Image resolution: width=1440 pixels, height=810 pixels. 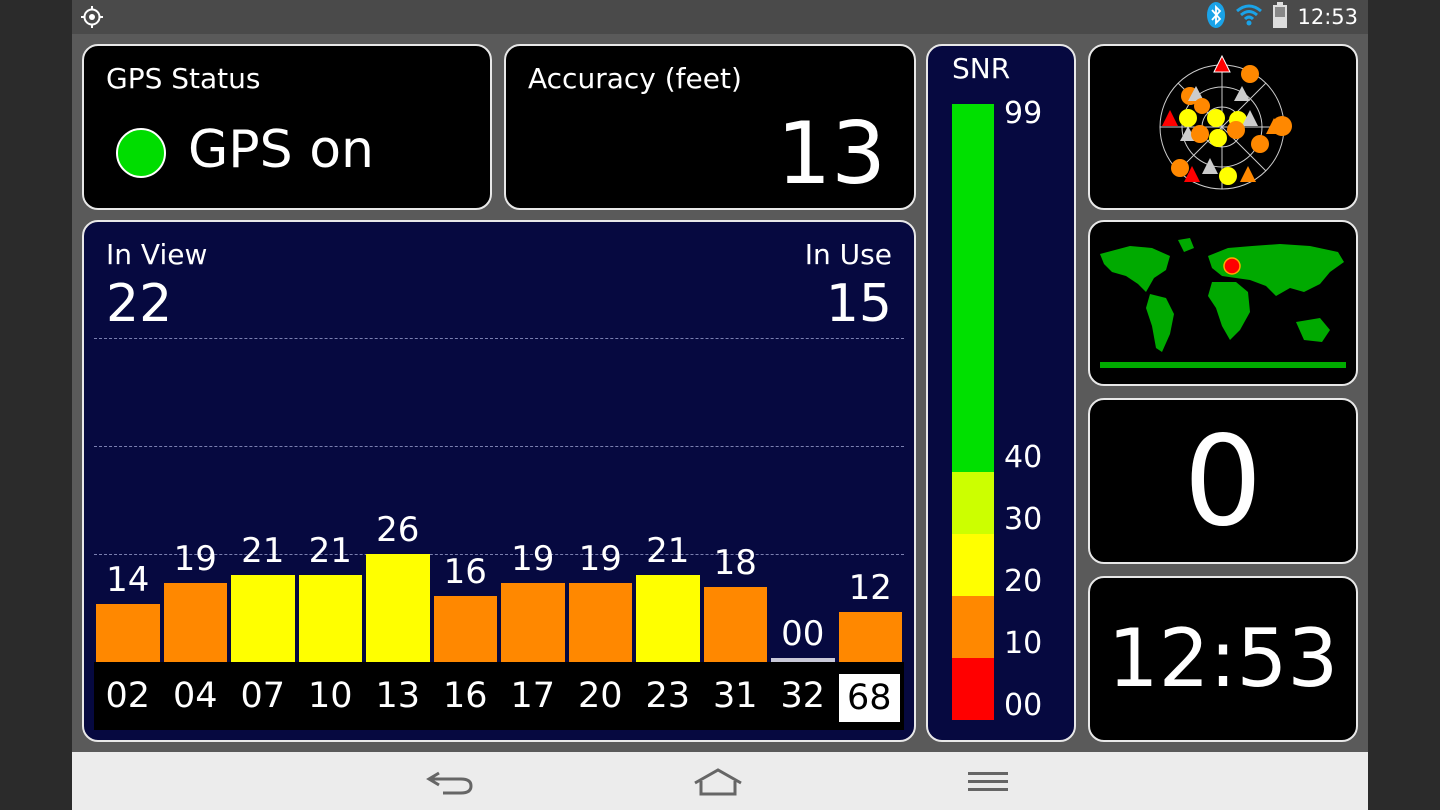 I want to click on world-map, so click(x=1223, y=303).